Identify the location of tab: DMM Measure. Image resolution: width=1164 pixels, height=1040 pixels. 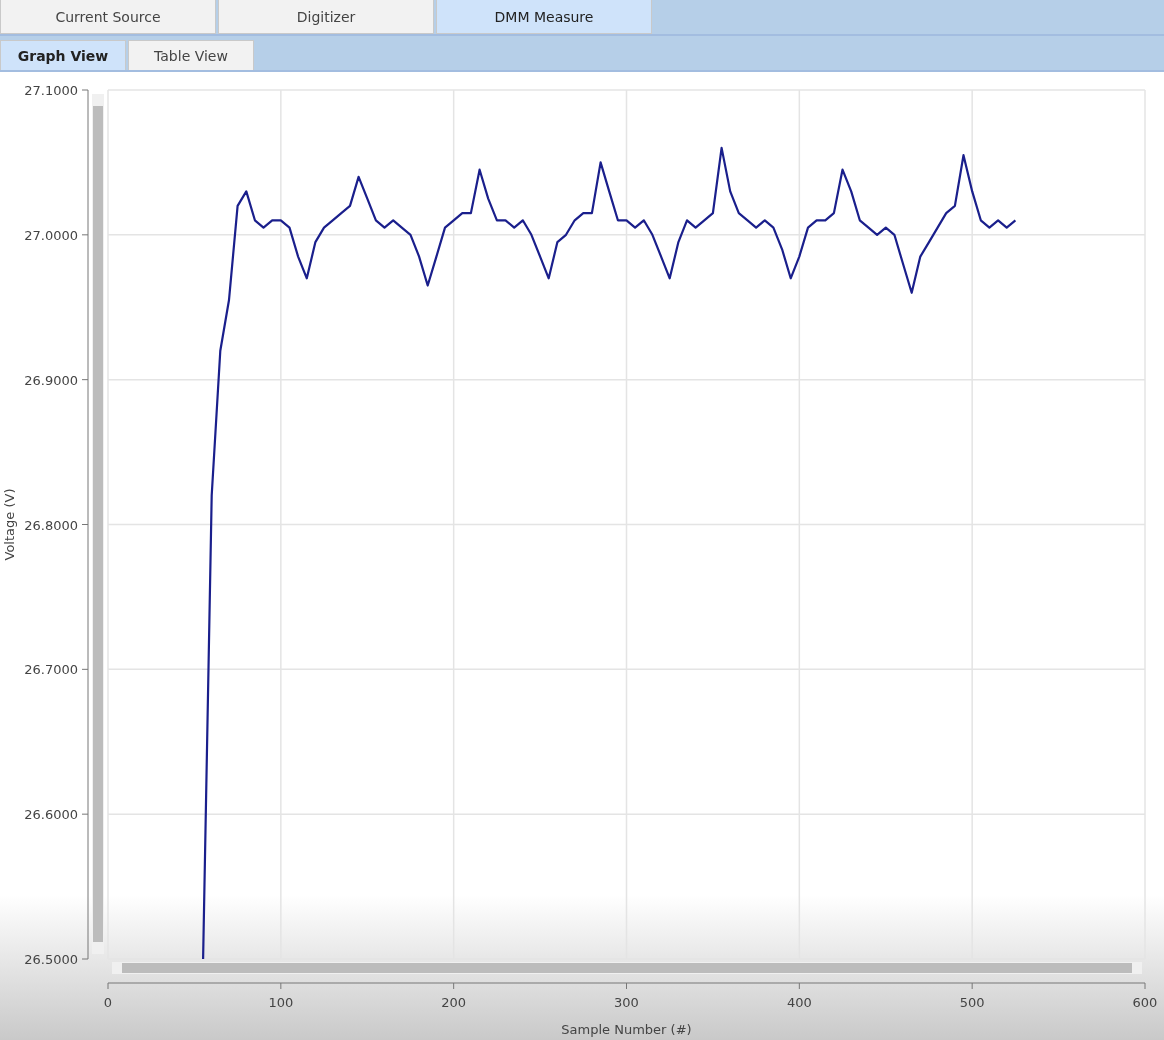
(544, 17).